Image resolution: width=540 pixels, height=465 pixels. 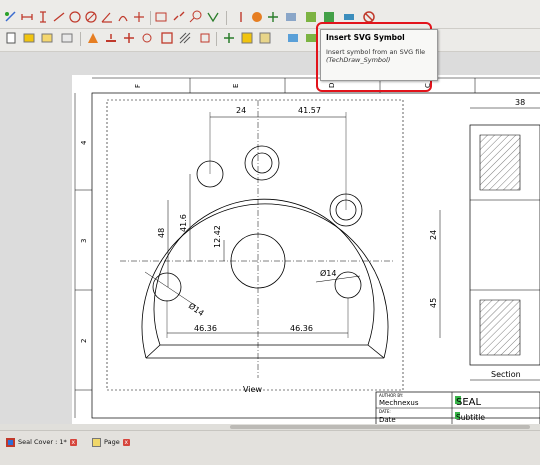 What do you see at coordinates (506, 374) in the screenshot?
I see `section-label: Section` at bounding box center [506, 374].